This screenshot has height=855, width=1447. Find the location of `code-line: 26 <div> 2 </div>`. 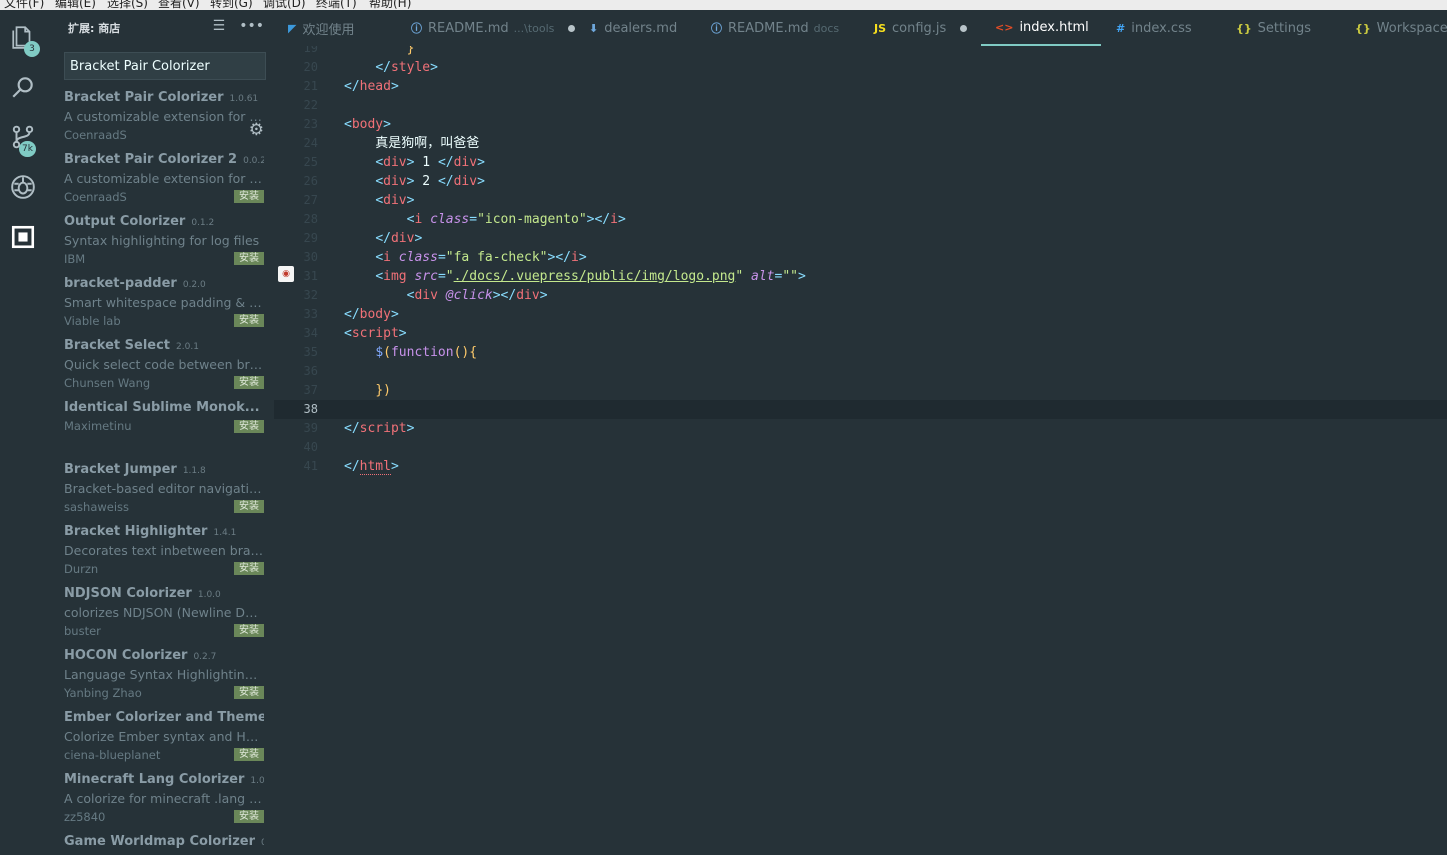

code-line: 26 <div> 2 </div> is located at coordinates (860, 181).